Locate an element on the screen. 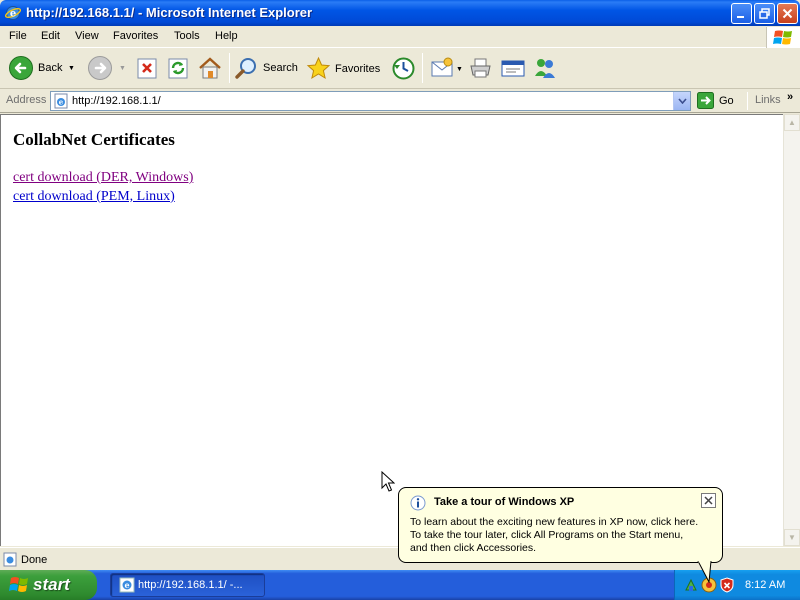 Image resolution: width=800 pixels, height=600 pixels. favorites-button: Favorites is located at coordinates (343, 68).